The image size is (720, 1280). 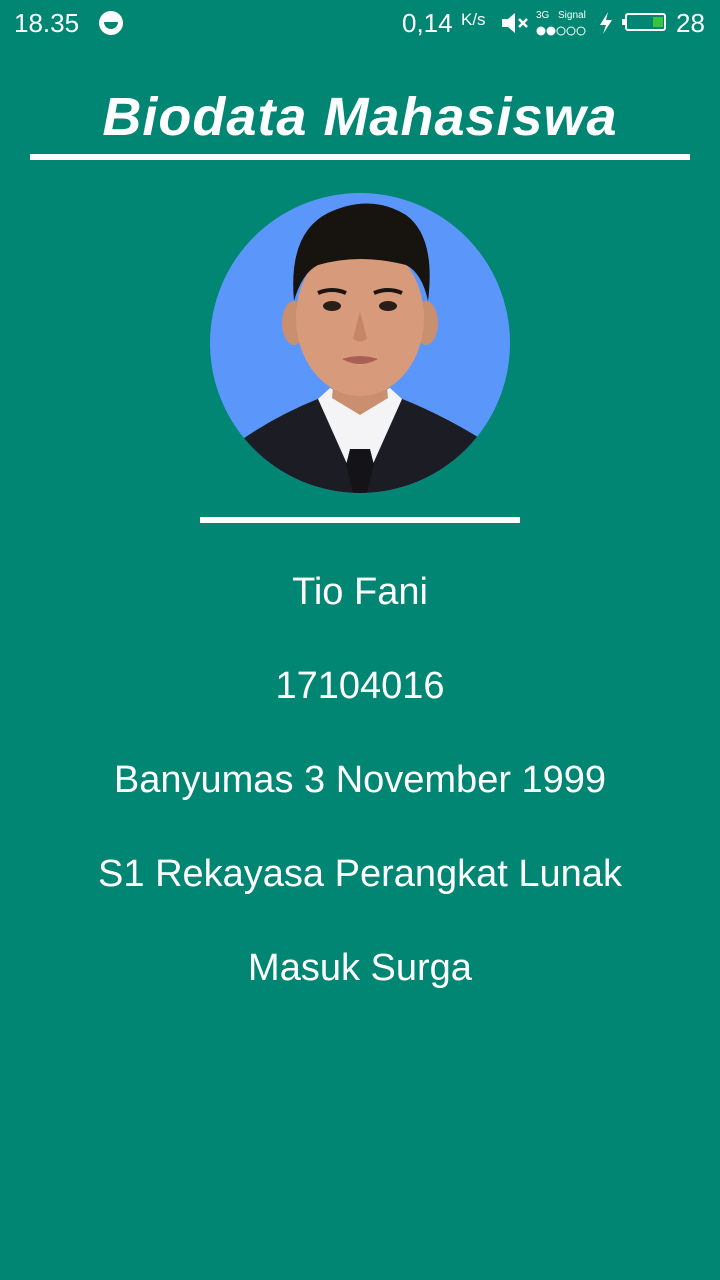 What do you see at coordinates (644, 22) in the screenshot?
I see `battery-icon` at bounding box center [644, 22].